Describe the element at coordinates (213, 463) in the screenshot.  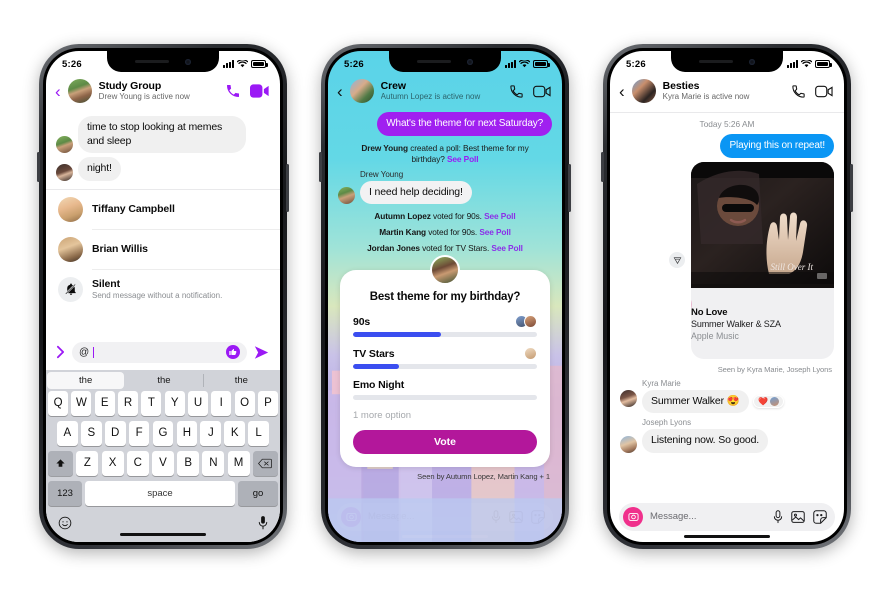
I see `key-n: N` at that location.